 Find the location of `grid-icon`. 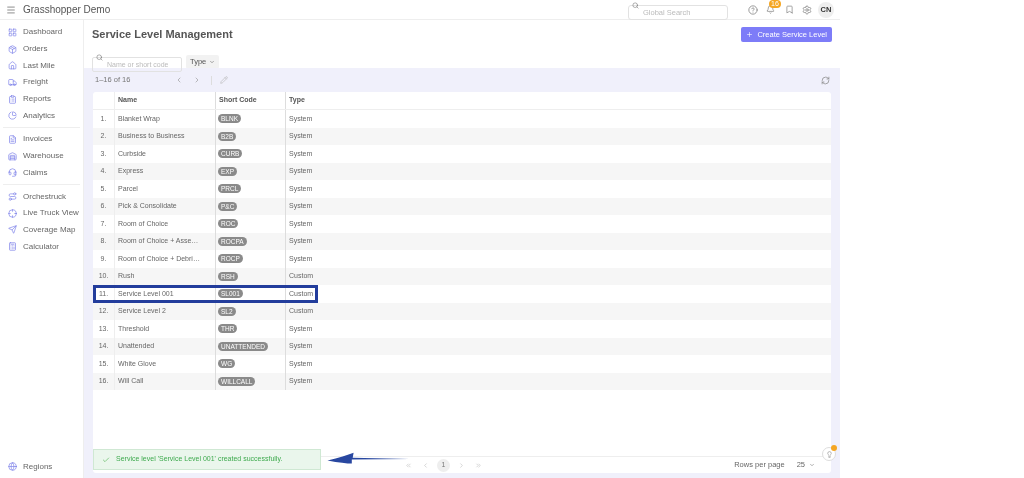

grid-icon is located at coordinates (12, 32).